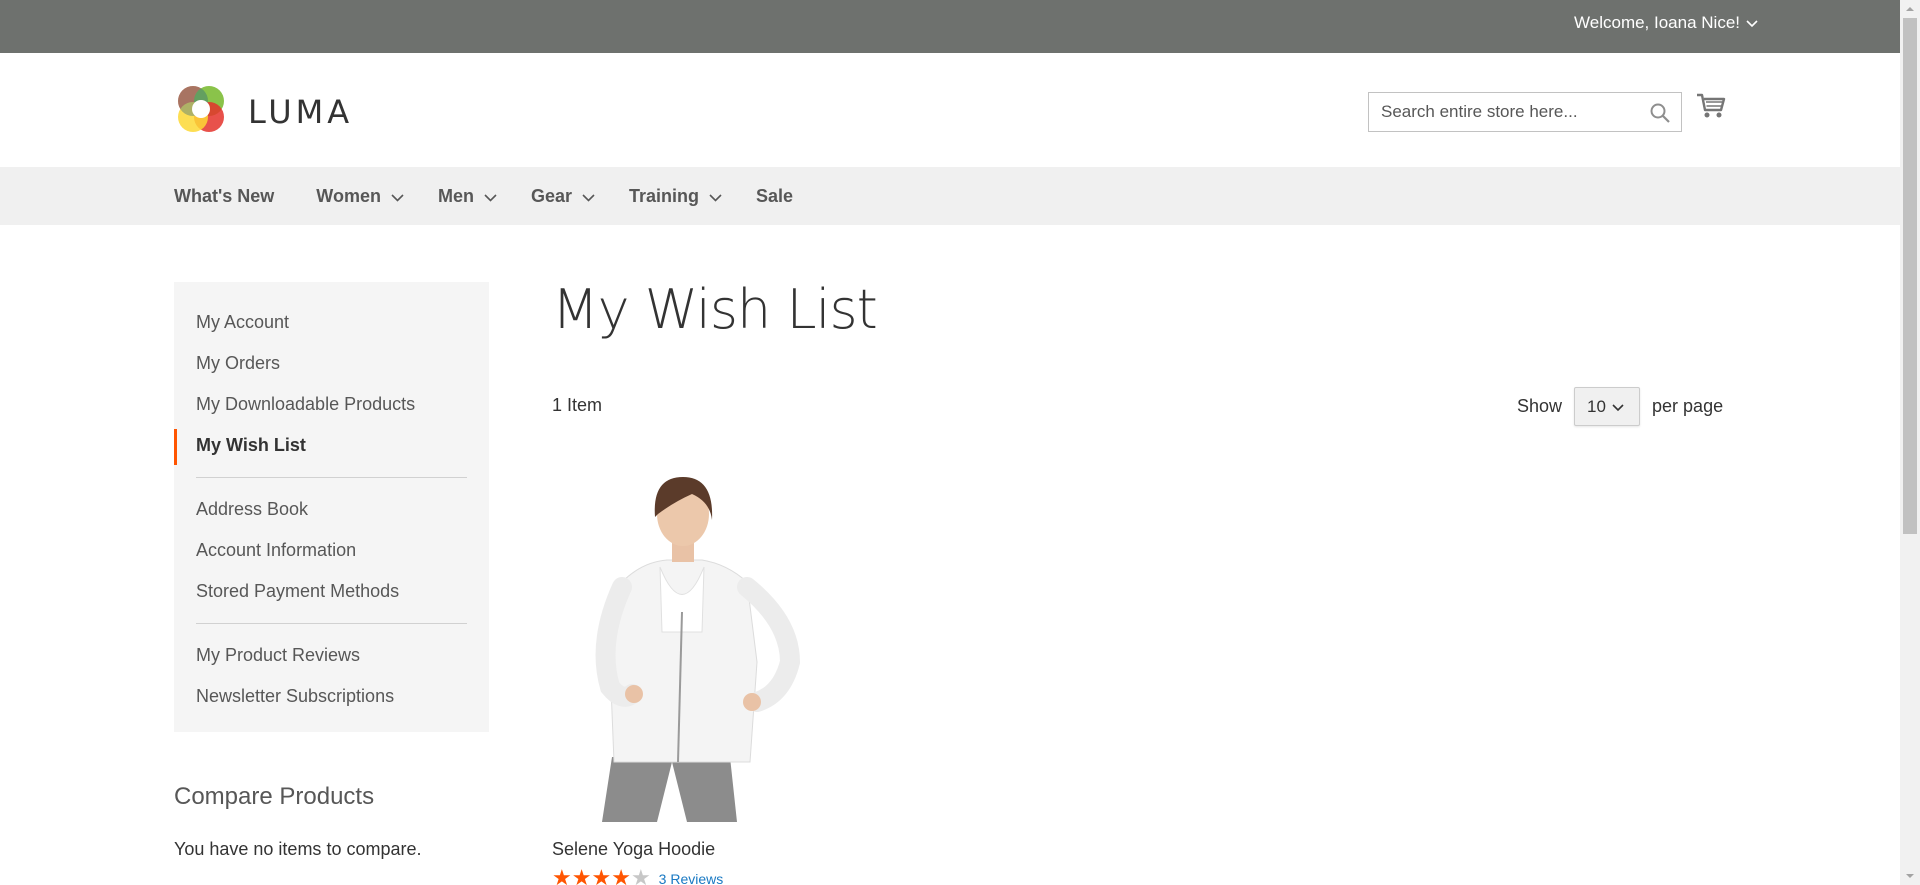 The width and height of the screenshot is (1920, 885). What do you see at coordinates (950, 110) in the screenshot?
I see `page-header: LUMA` at bounding box center [950, 110].